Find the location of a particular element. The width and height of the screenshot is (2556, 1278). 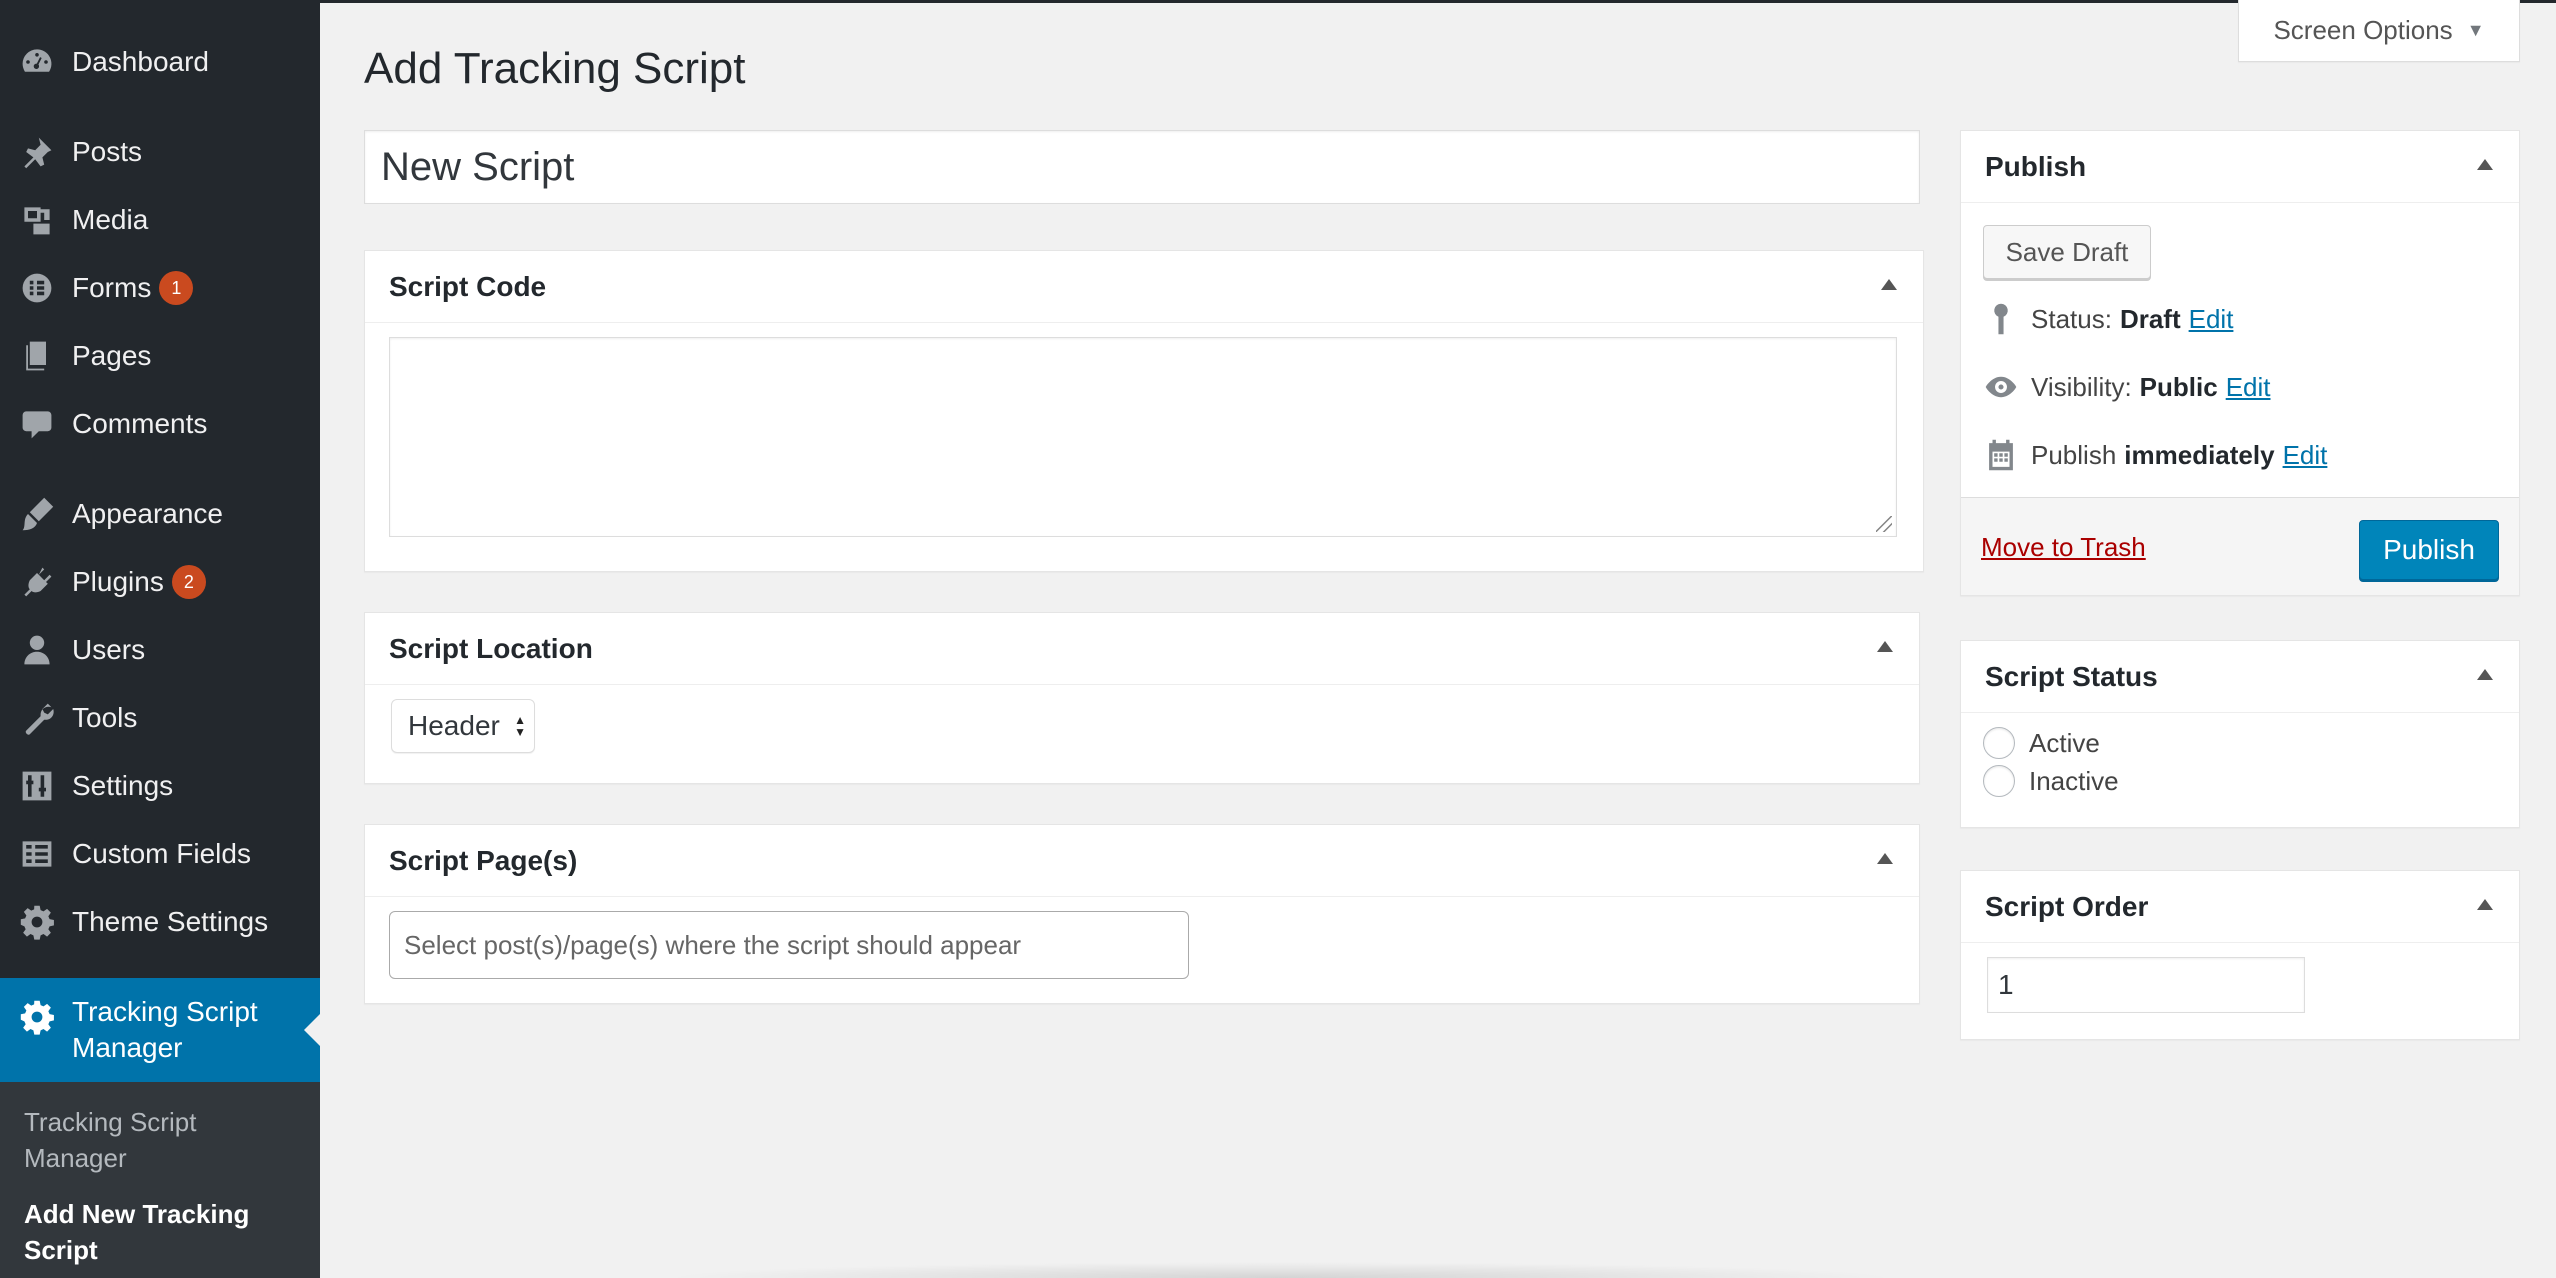

plug-icon is located at coordinates (37, 582).